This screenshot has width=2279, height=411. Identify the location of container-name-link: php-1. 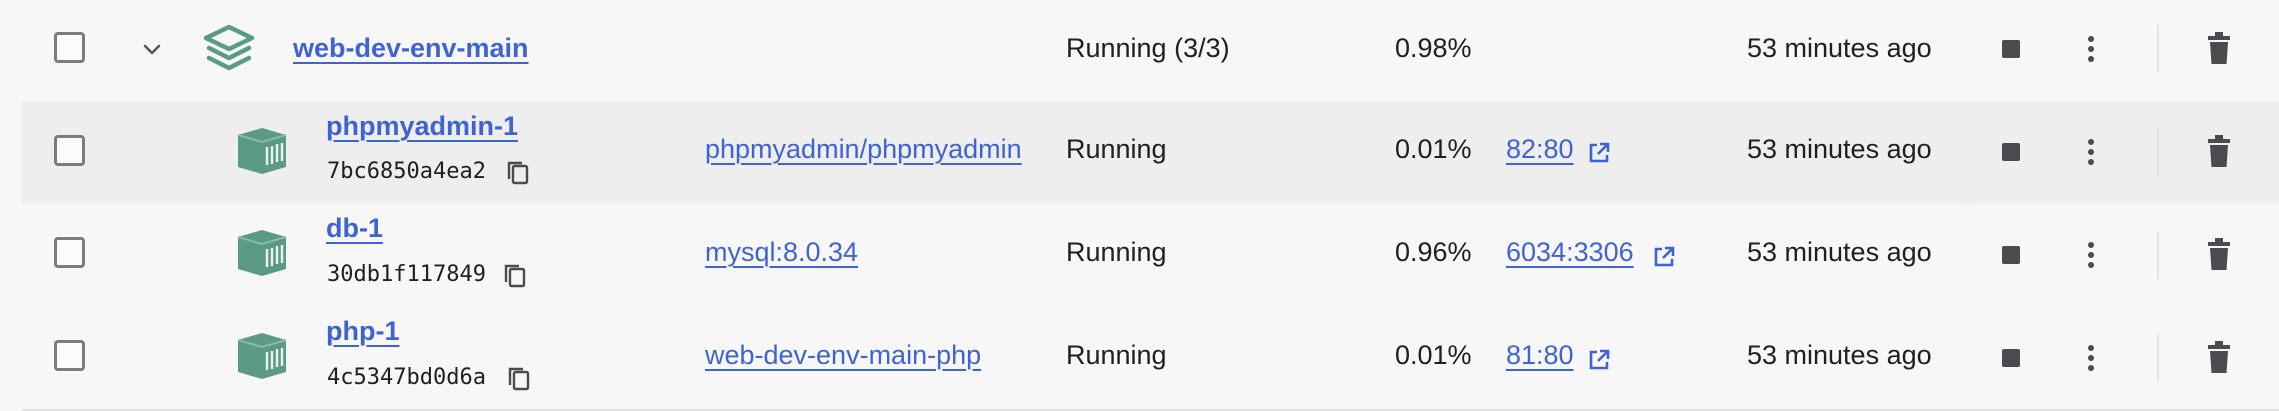
(363, 331).